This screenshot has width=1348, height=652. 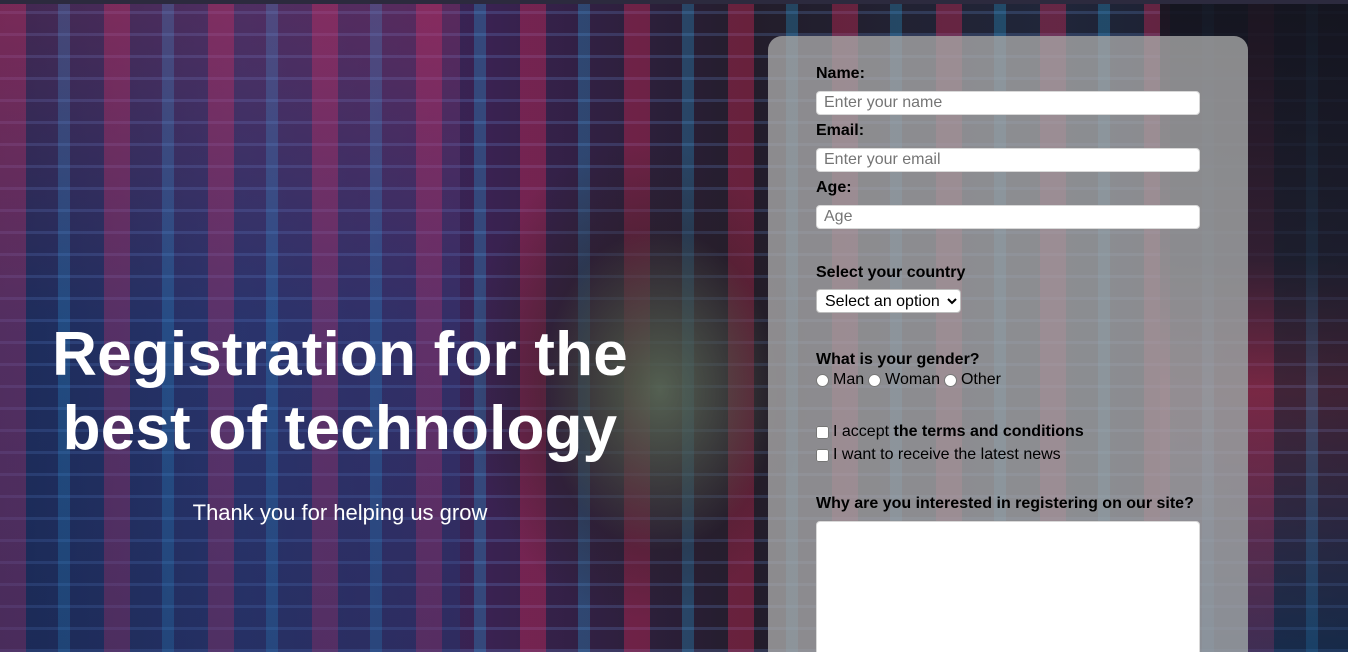 What do you see at coordinates (875, 380) in the screenshot?
I see `gender-radio-woman` at bounding box center [875, 380].